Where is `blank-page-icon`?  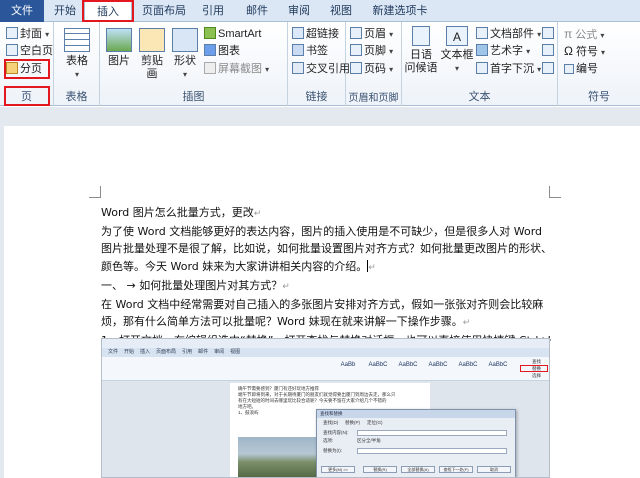
blank-page-icon is located at coordinates (12, 50).